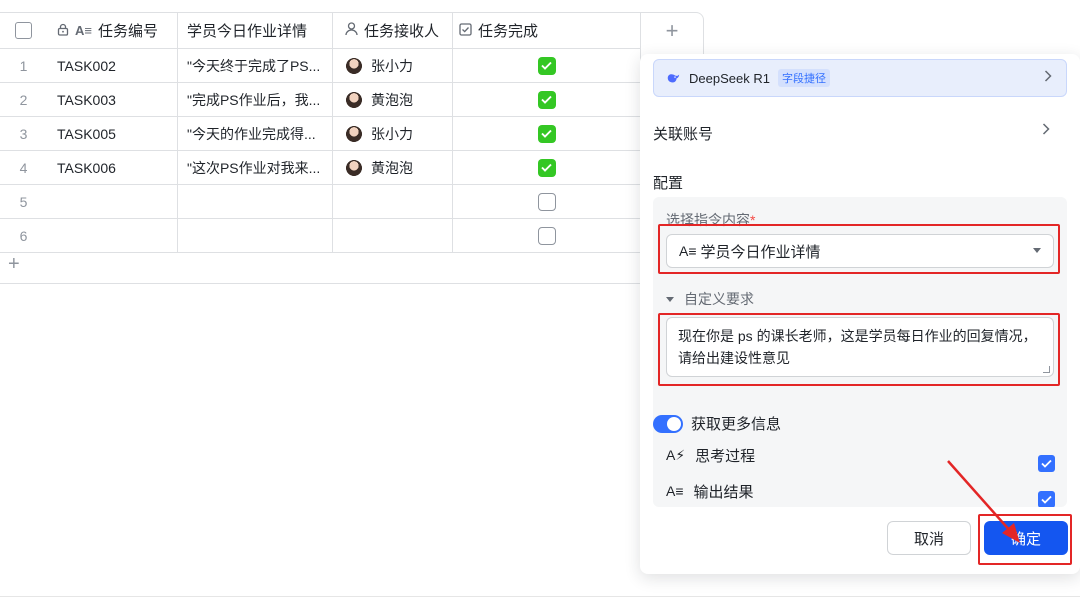 The height and width of the screenshot is (598, 1080). Describe the element at coordinates (86, 167) in the screenshot. I see `task-id: TASK006` at that location.